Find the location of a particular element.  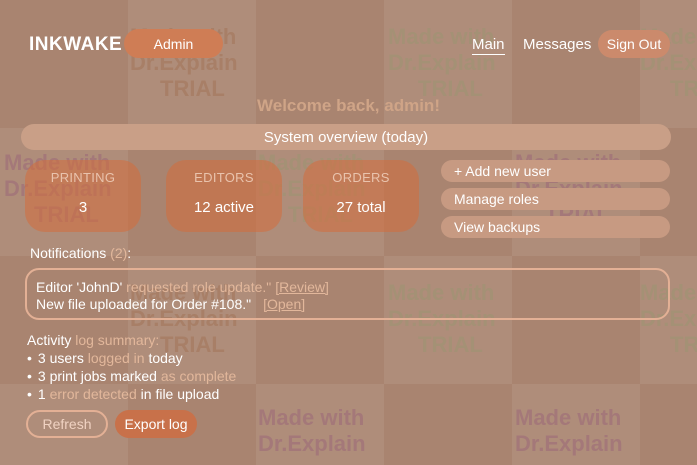

stat-card-editors: EDITORS 12 active is located at coordinates (224, 196).